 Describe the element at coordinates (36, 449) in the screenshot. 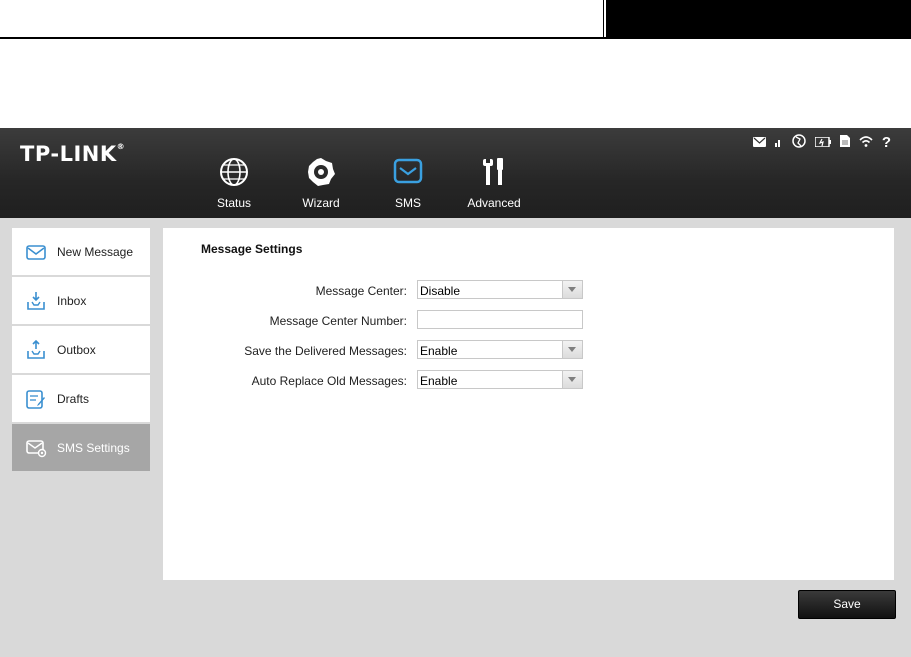

I see `sms-settings-icon` at that location.